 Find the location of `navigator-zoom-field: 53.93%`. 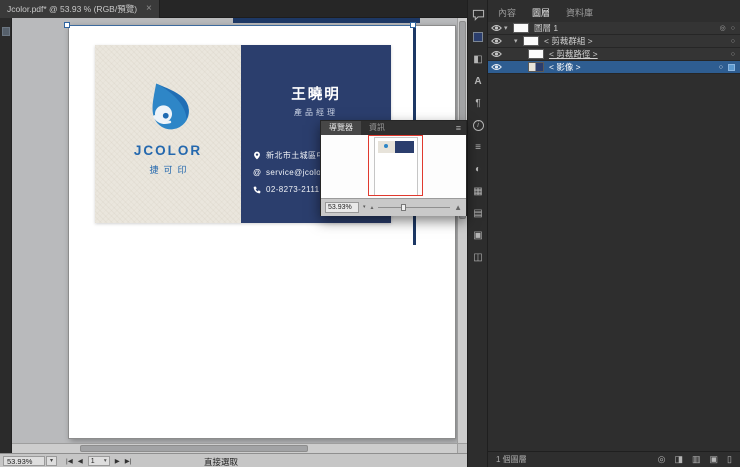

navigator-zoom-field: 53.93% is located at coordinates (342, 207).